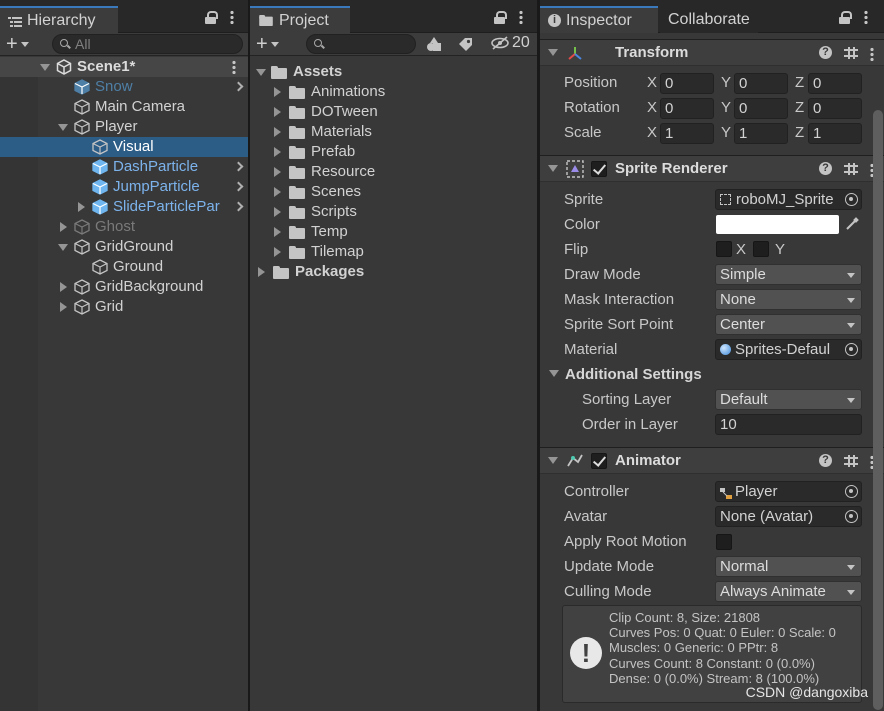  I want to click on folder-item-animations: Animations, so click(393, 92).